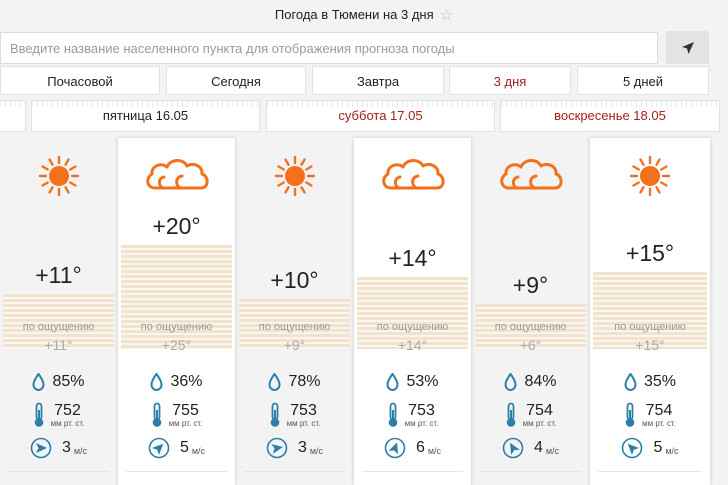 This screenshot has width=728, height=485. Describe the element at coordinates (236, 80) in the screenshot. I see `tab-today: Сегодня` at that location.